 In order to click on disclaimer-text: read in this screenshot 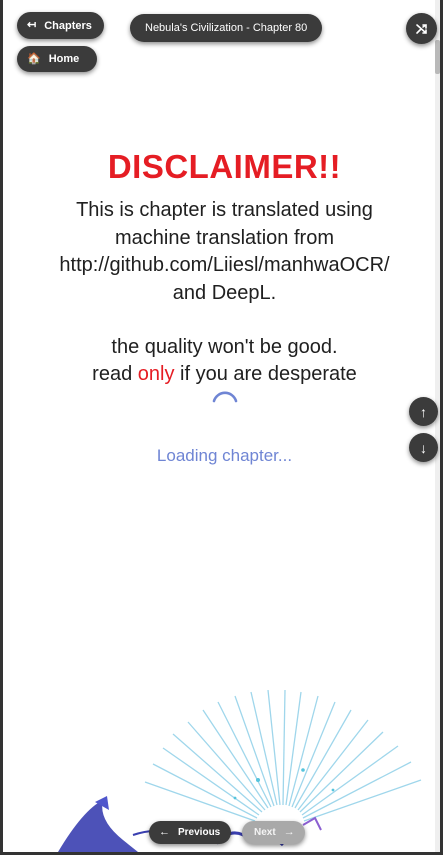, I will do `click(115, 374)`.